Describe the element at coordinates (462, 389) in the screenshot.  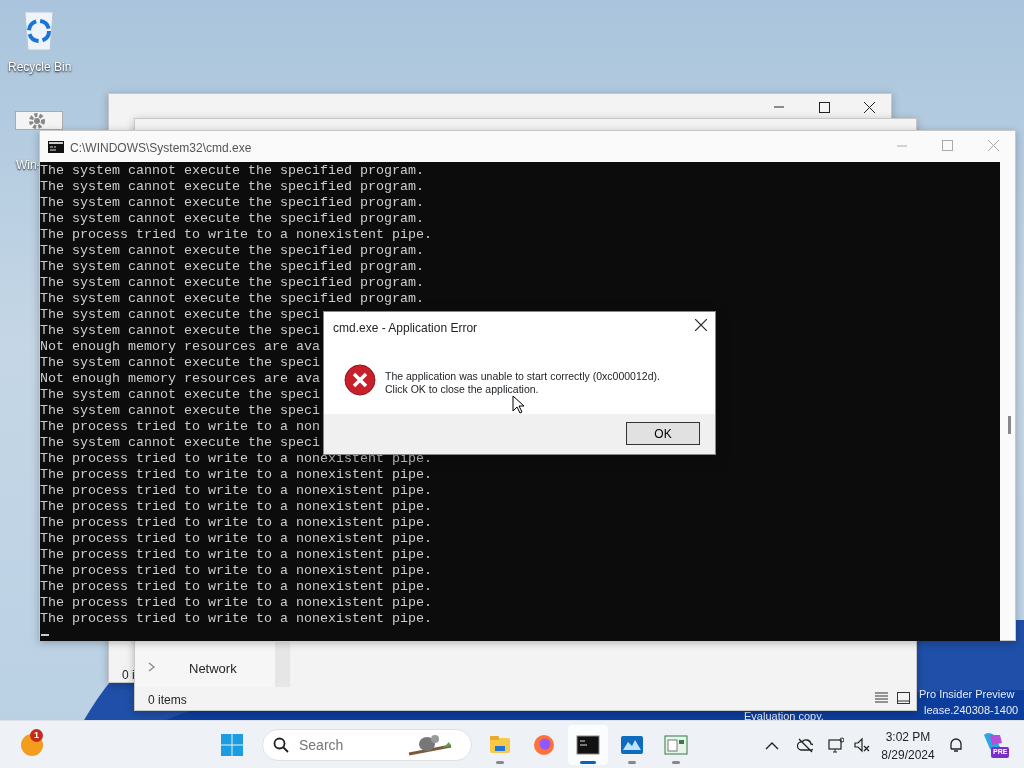
I see `error-message: Click OK to close the application.` at that location.